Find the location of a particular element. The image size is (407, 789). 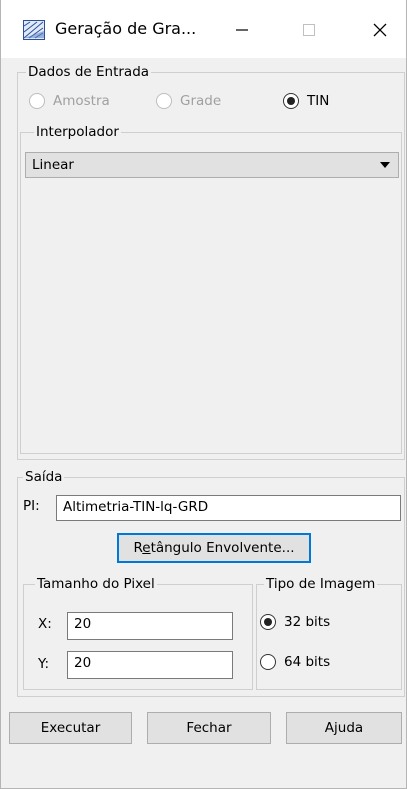

pi-input: Altimetria-TIN-lq-GRD is located at coordinates (228, 508).